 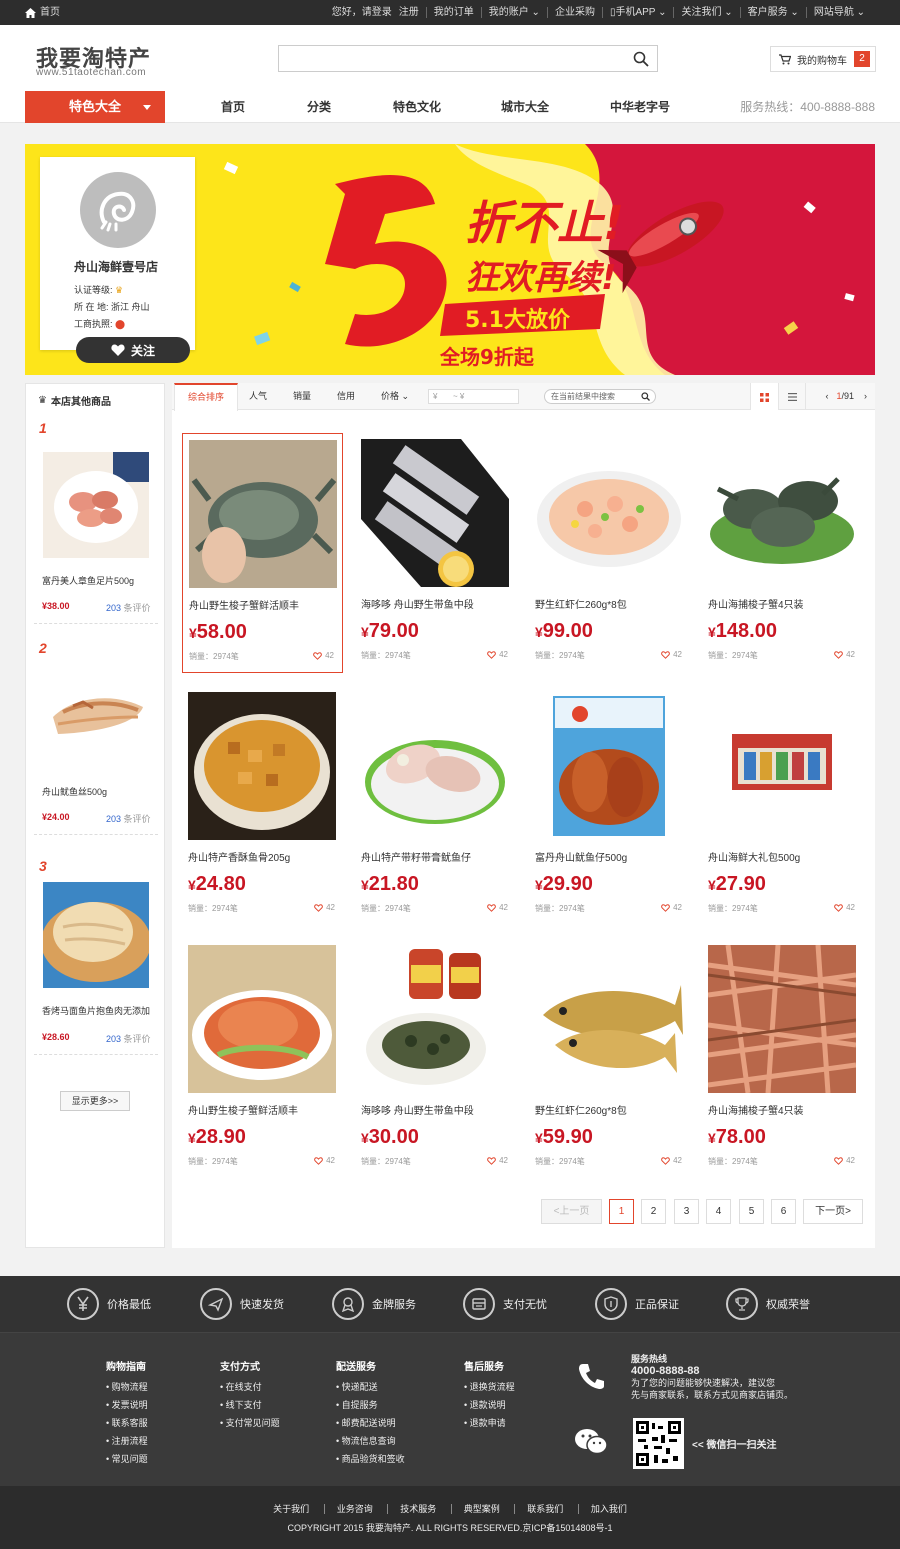 What do you see at coordinates (99, 791) in the screenshot?
I see `sidebar-product-name: 舟山鱿鱼丝500g` at bounding box center [99, 791].